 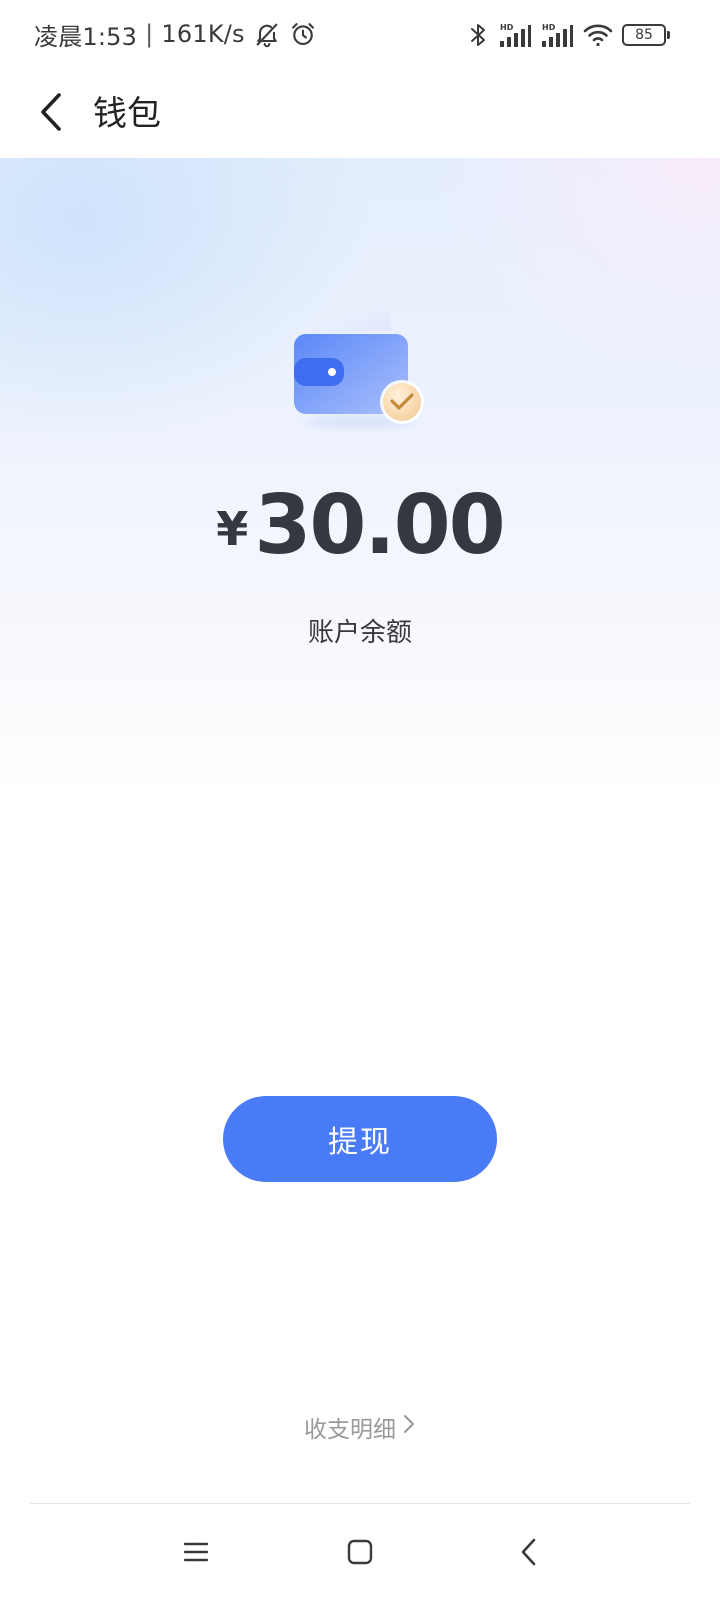 I want to click on back-icon, so click(x=529, y=1554).